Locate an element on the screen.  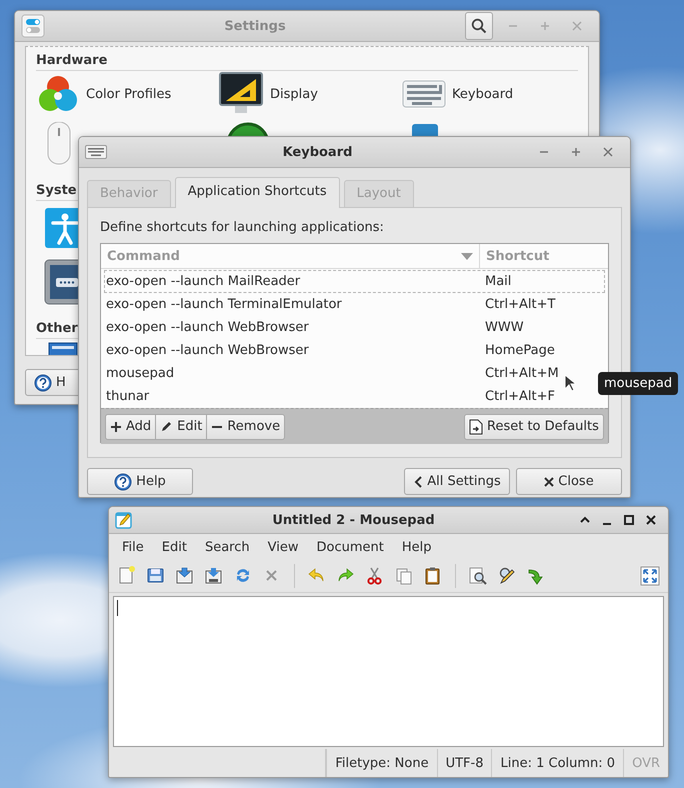
menu-item: View is located at coordinates (283, 547).